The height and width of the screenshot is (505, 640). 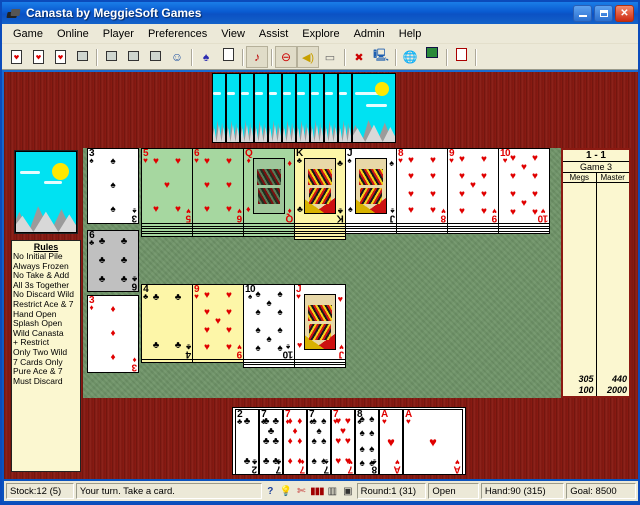 I want to click on meld-five-hearts: 5 ♥ 5 ♥ ♥ ♥ ♥ ♥ ♥, so click(x=167, y=186).